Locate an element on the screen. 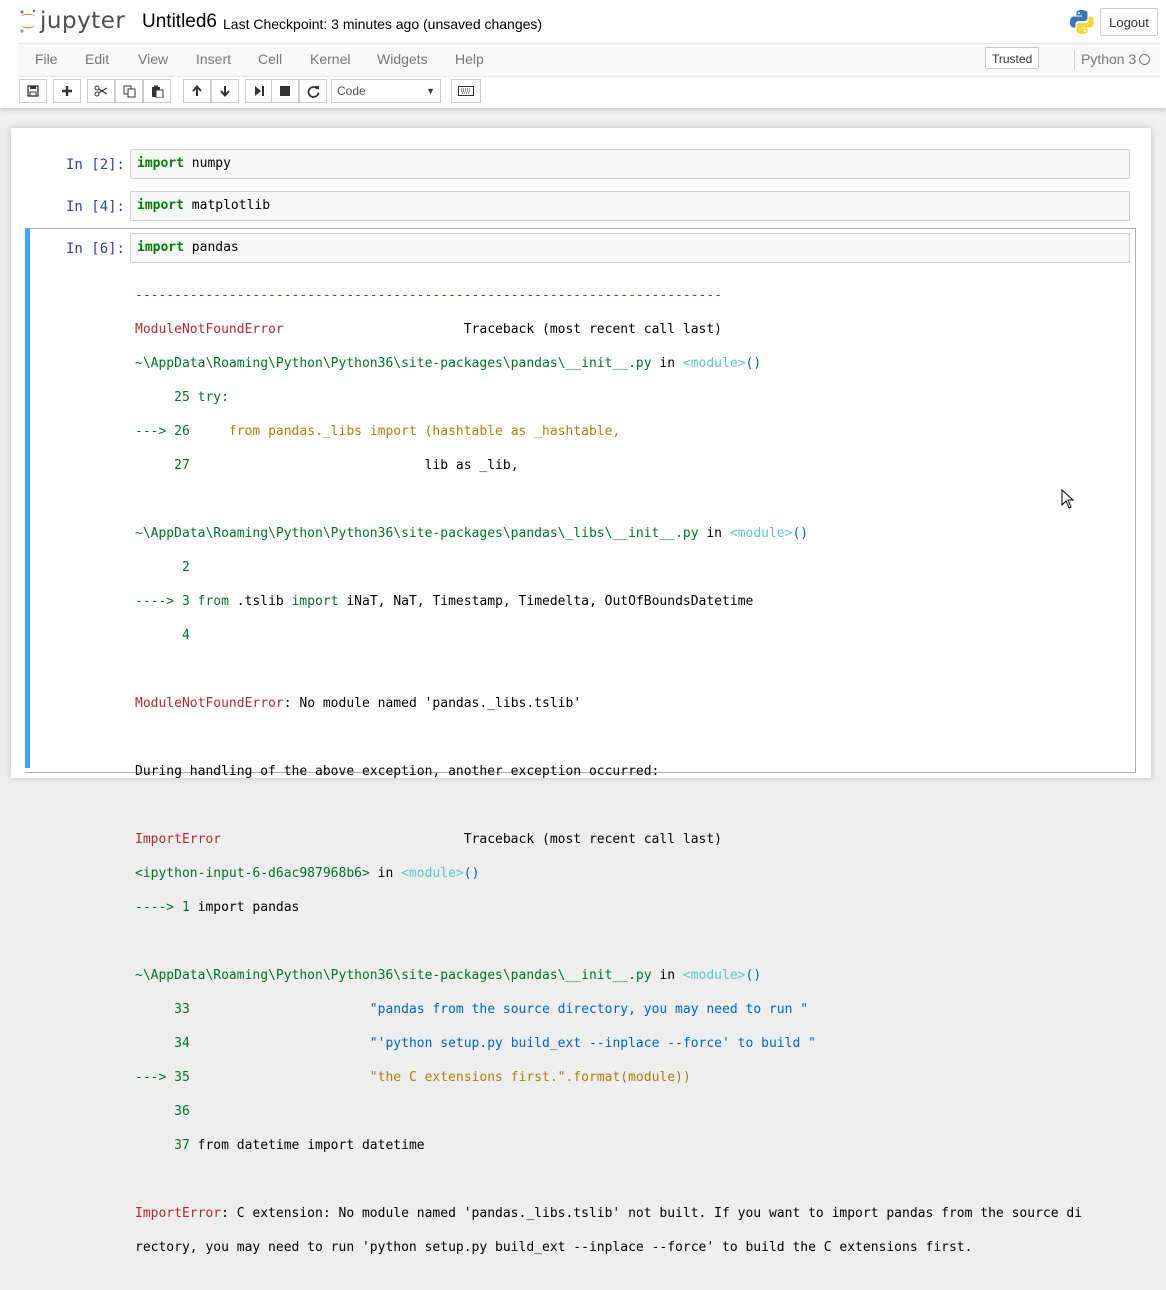  dropdown-arrow-icon: ▼ is located at coordinates (430, 91).